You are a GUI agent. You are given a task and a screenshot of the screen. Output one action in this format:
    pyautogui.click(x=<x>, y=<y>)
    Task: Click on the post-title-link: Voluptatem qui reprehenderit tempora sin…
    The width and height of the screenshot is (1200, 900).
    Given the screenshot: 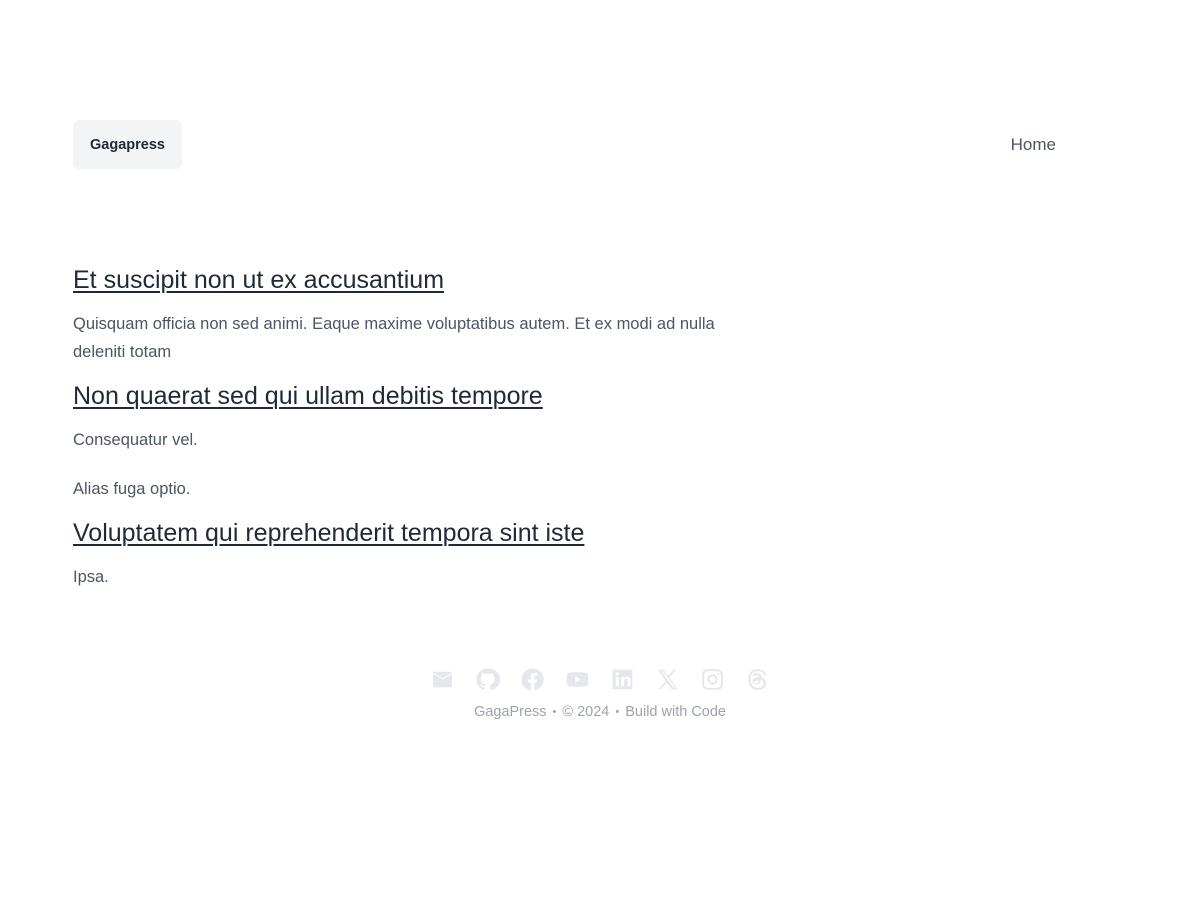 What is the action you would take?
    pyautogui.click(x=328, y=533)
    